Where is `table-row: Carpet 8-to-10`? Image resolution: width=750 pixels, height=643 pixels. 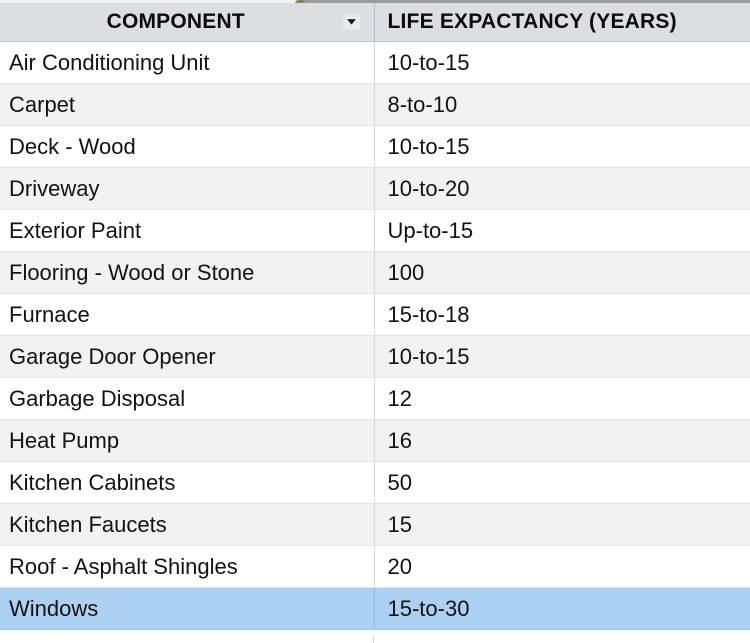 table-row: Carpet 8-to-10 is located at coordinates (375, 104).